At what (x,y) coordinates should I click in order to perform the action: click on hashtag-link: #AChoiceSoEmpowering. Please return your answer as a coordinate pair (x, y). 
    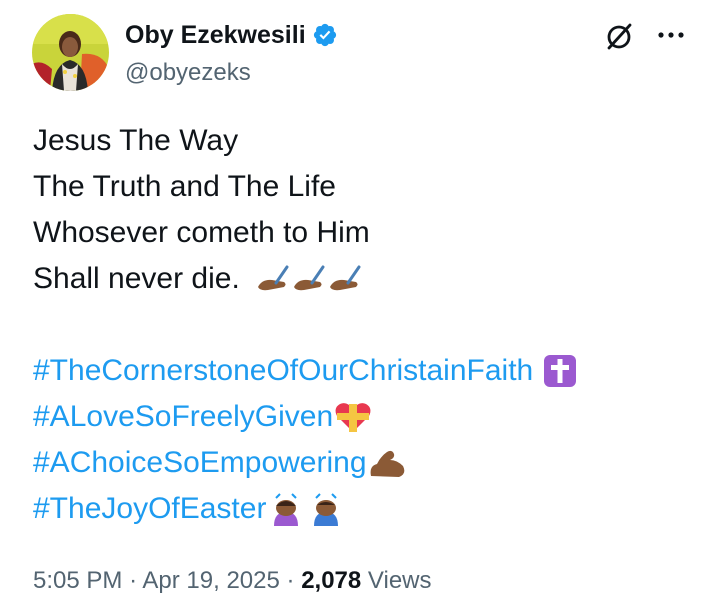
    Looking at the image, I should click on (200, 463).